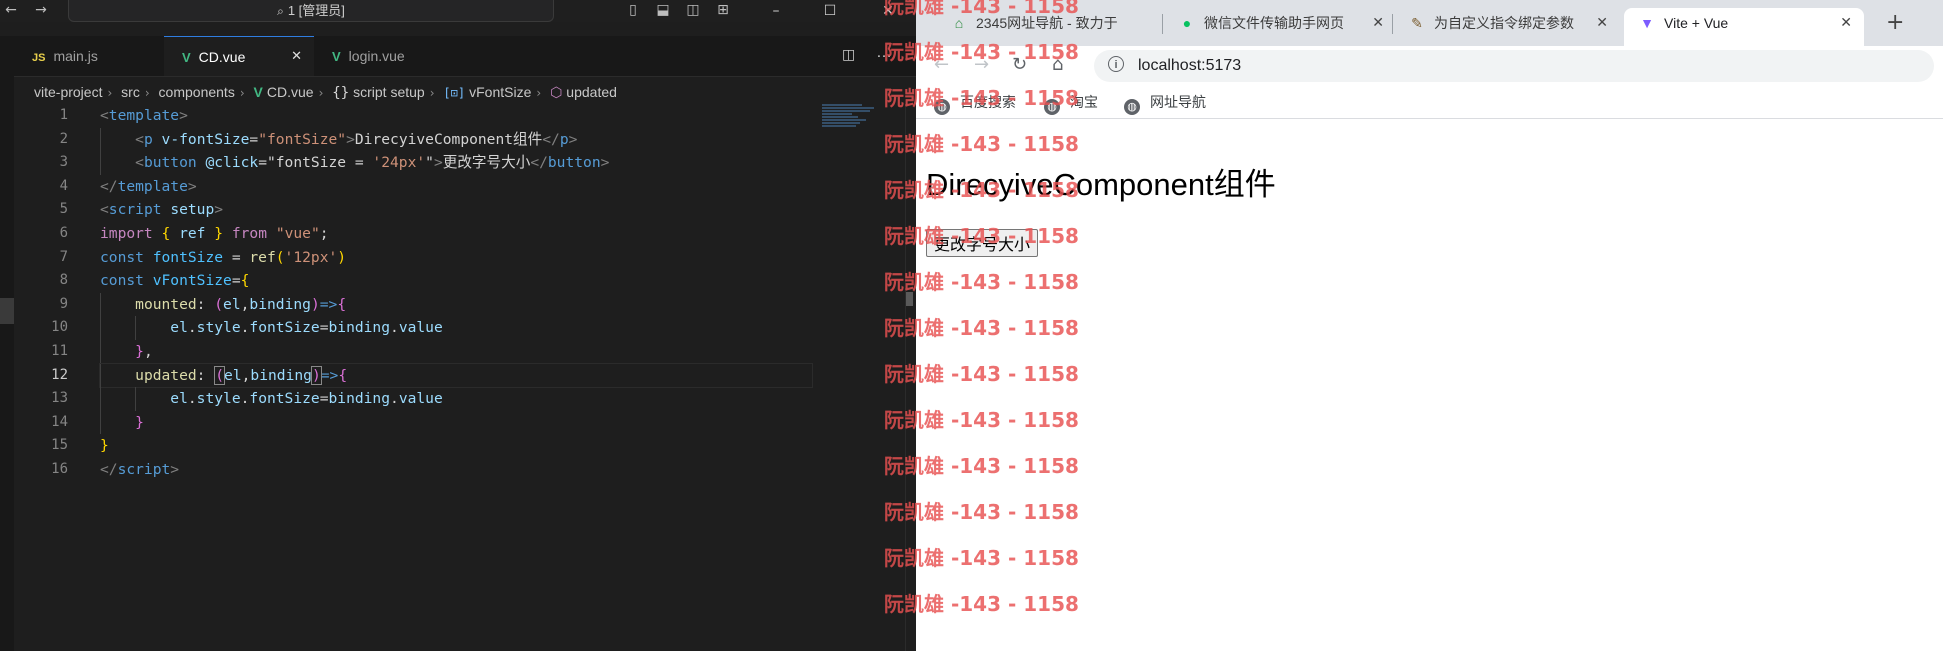 Image resolution: width=1943 pixels, height=651 pixels. I want to click on url-text: localhost:5173, so click(1190, 65).